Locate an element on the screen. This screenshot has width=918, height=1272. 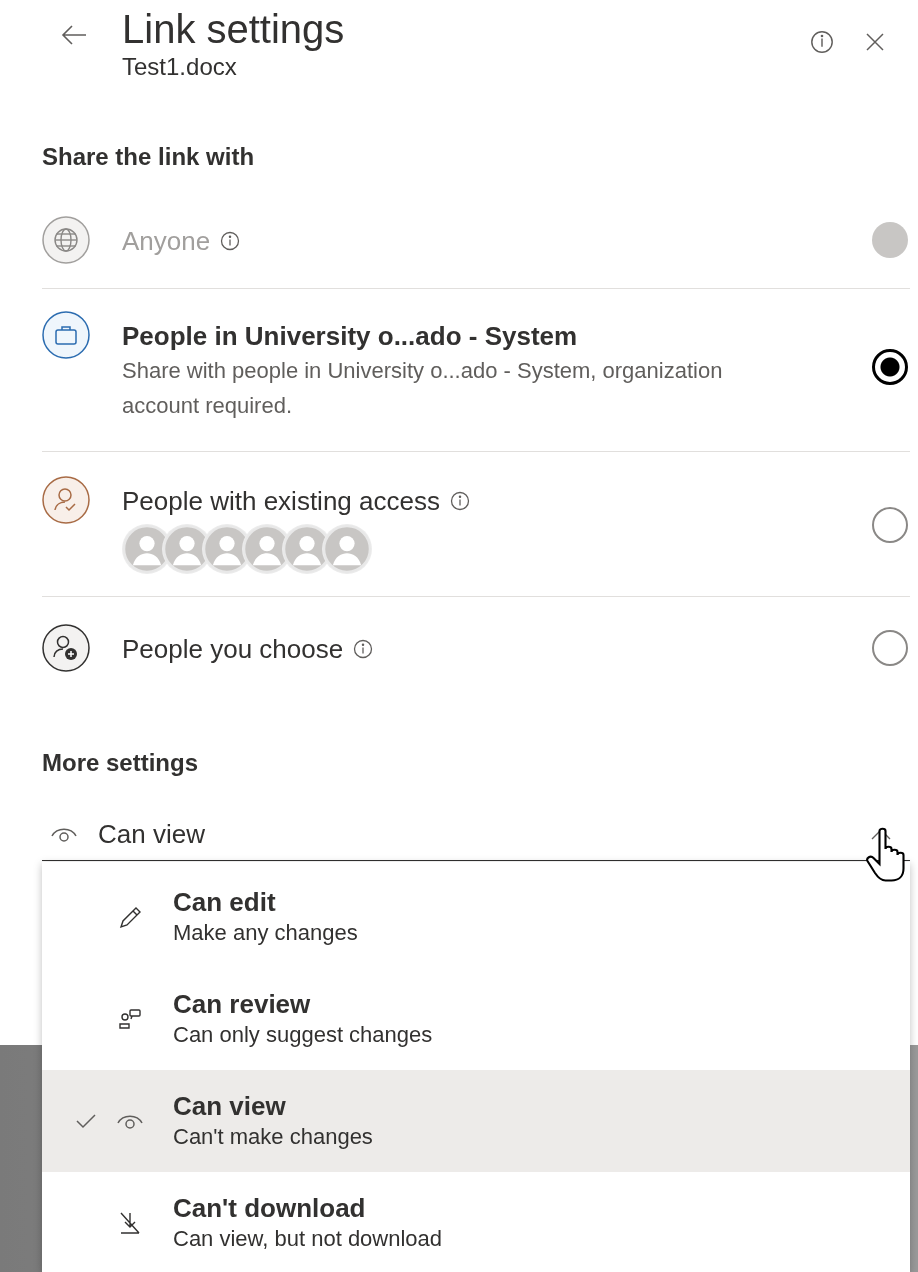
menu-item-description: Make any changes is located at coordinates (265, 933).